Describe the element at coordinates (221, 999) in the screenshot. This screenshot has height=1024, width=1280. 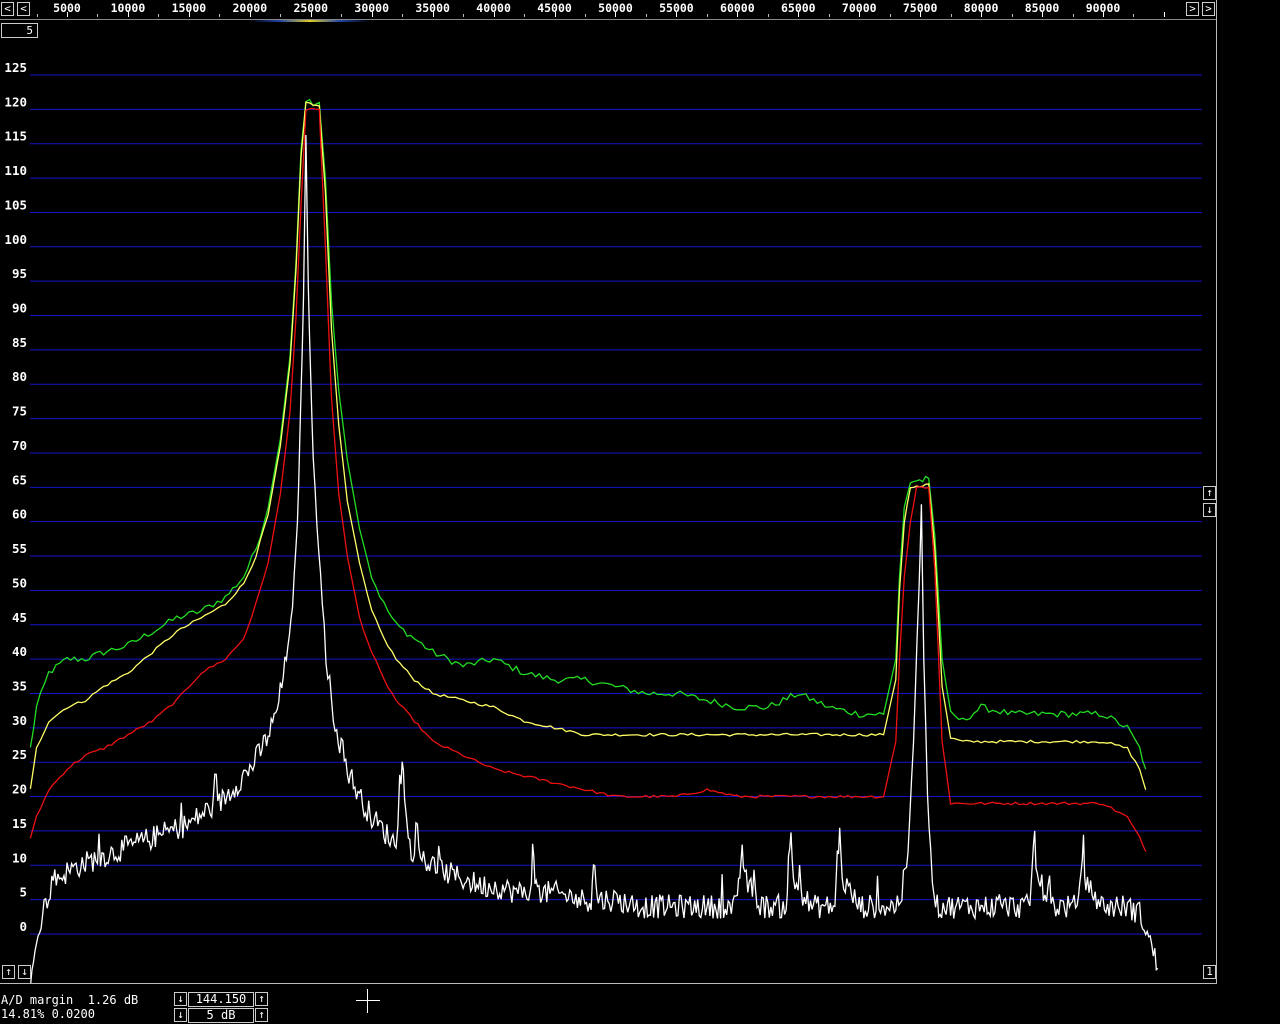
I see `center-frequency-field: 144.150` at that location.